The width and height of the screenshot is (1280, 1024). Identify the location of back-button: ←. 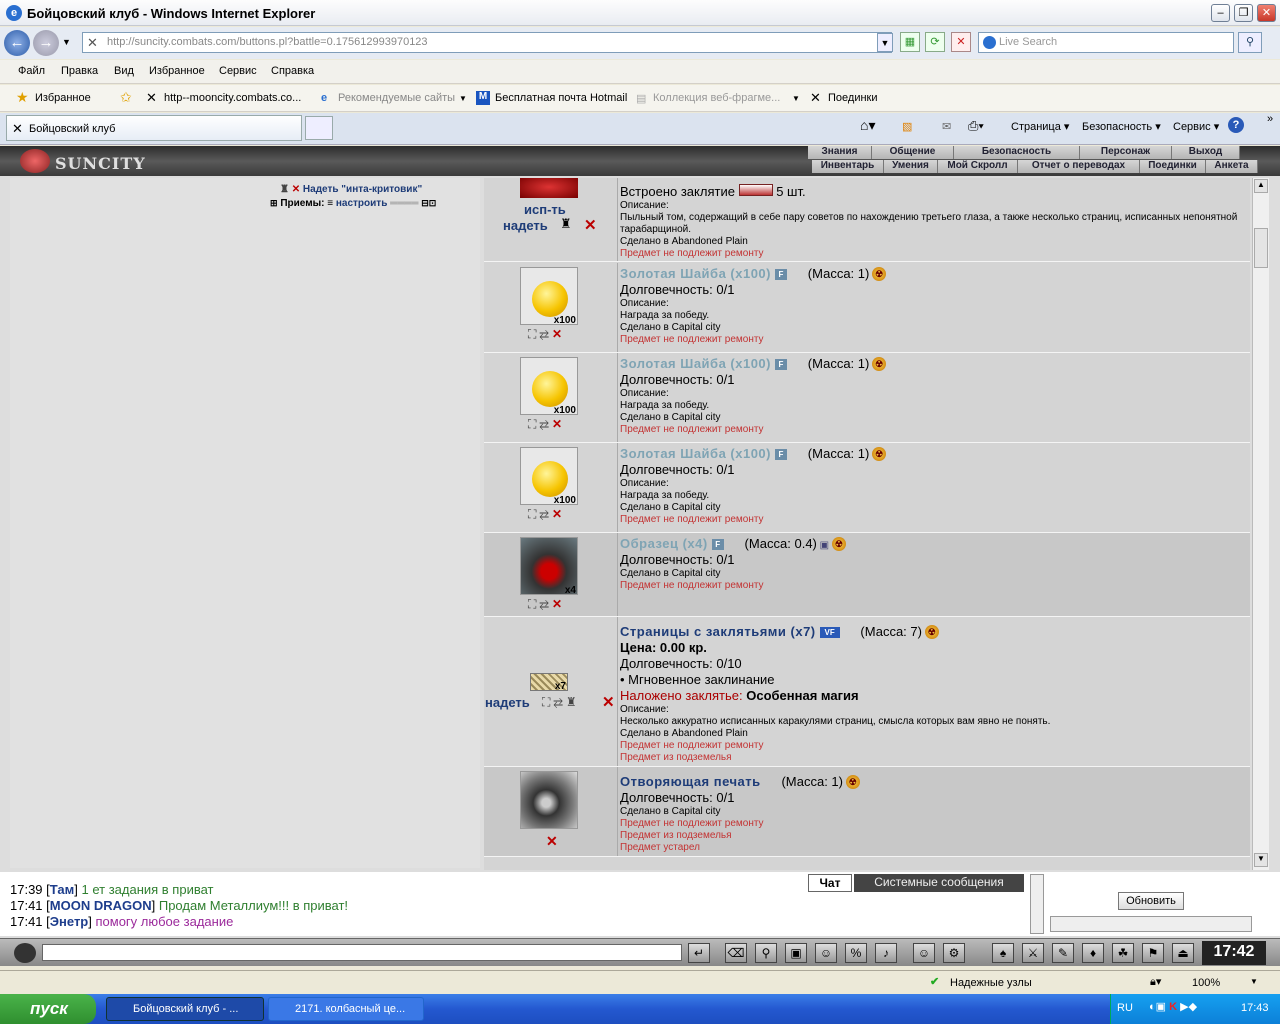
(17, 43).